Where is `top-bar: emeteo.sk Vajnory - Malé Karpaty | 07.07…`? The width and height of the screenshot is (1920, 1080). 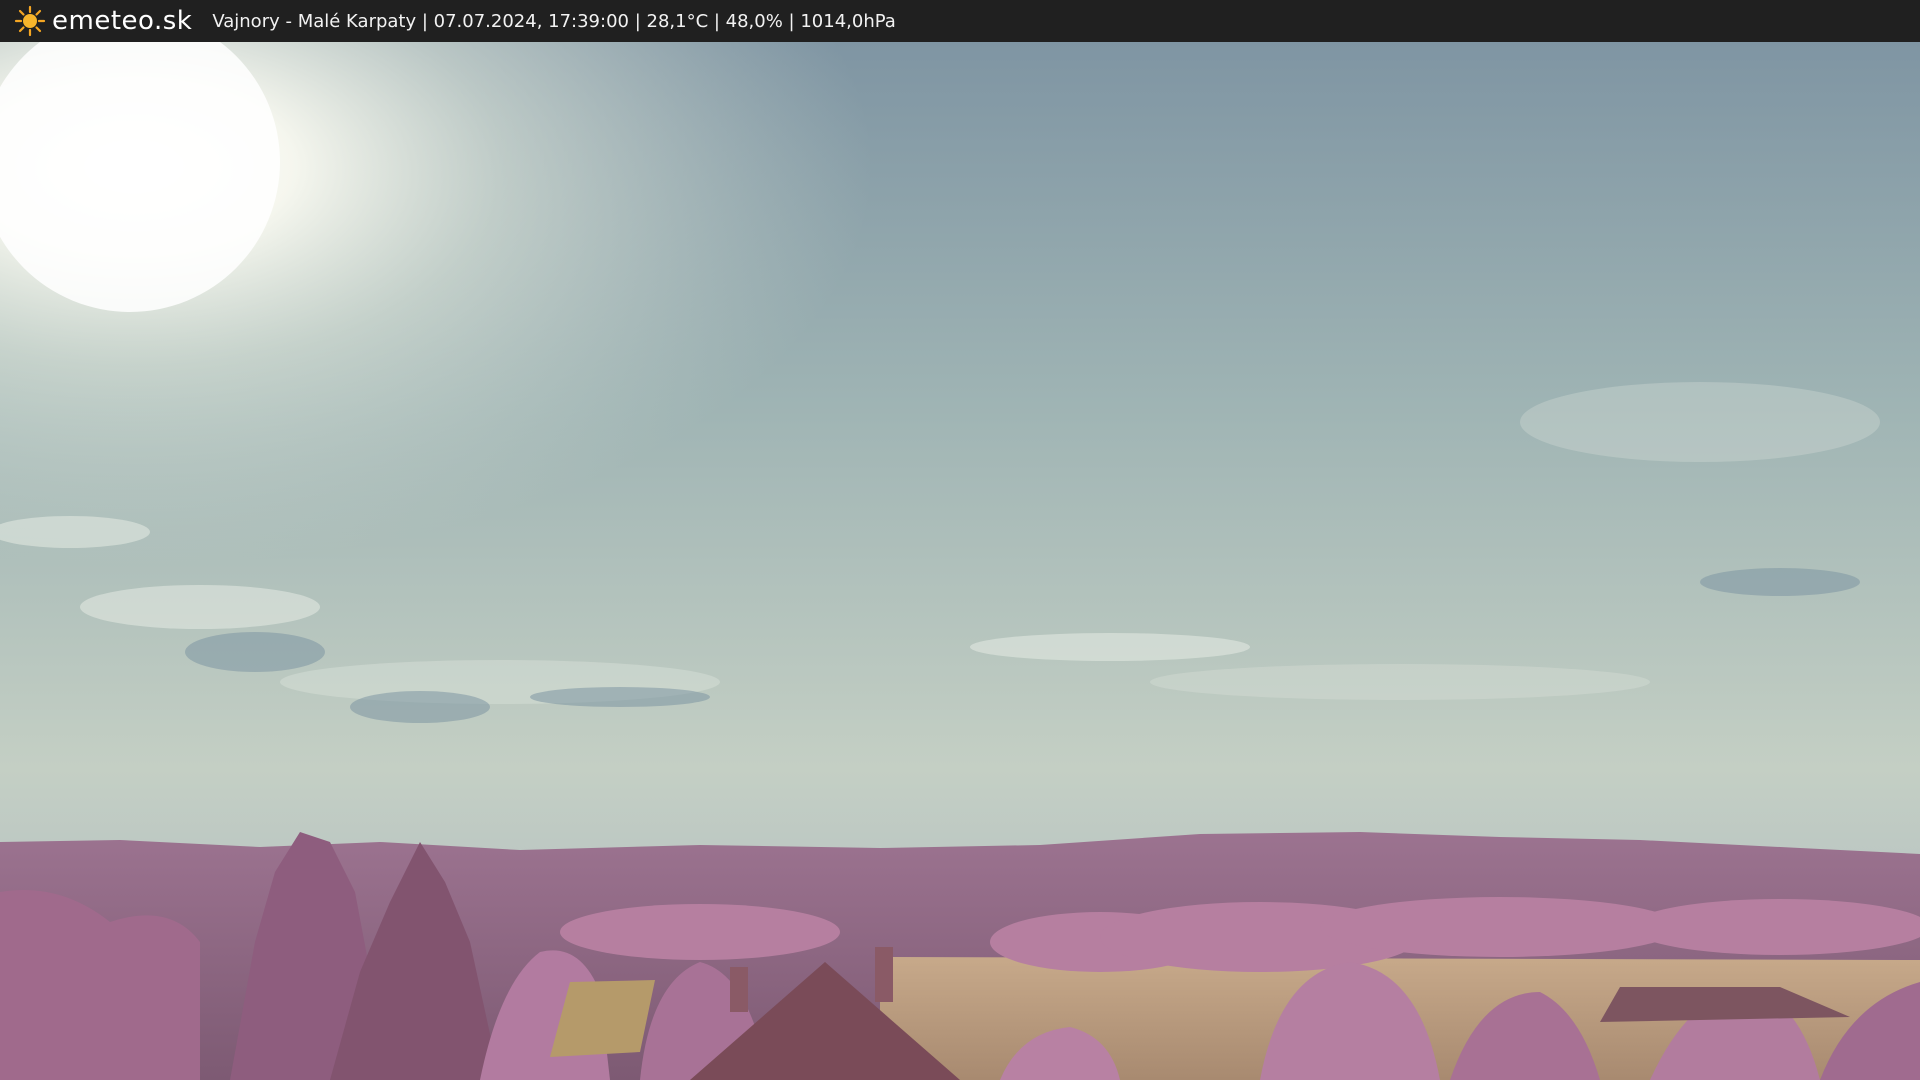 top-bar: emeteo.sk Vajnory - Malé Karpaty | 07.07… is located at coordinates (960, 21).